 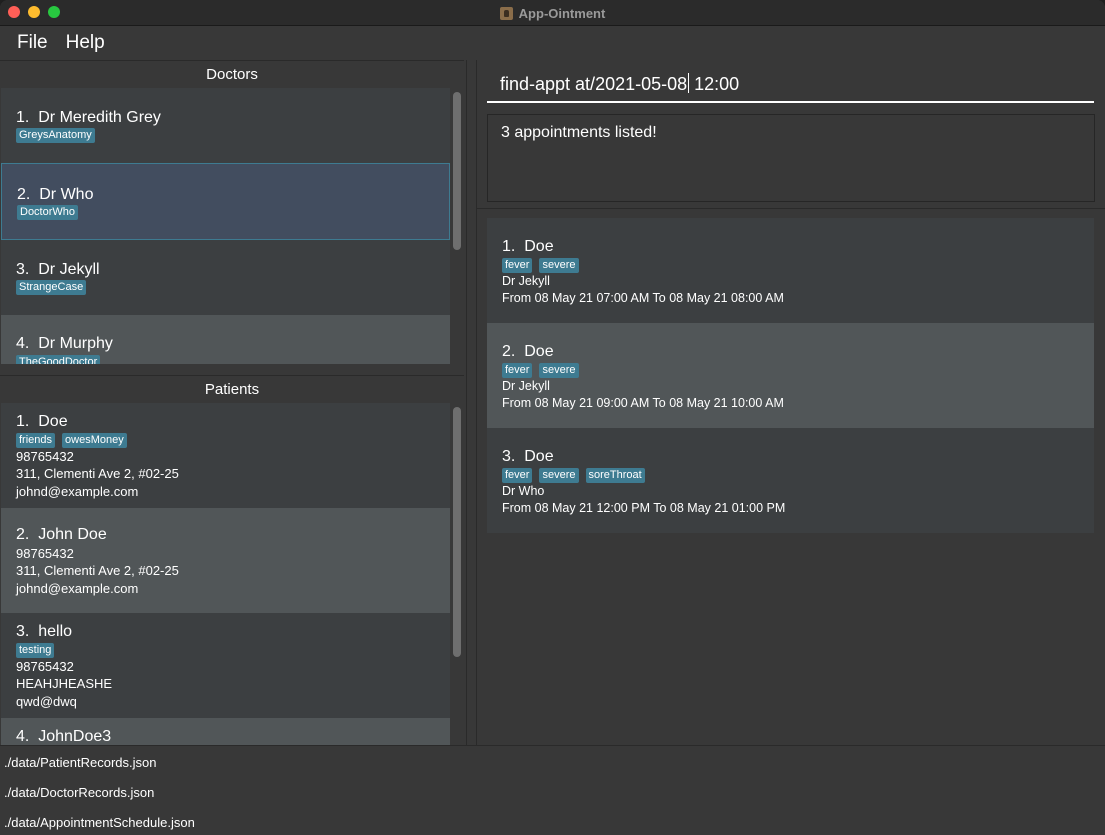 What do you see at coordinates (79, 792) in the screenshot?
I see `doctor-file-path: ./data/DoctorRecords.json` at bounding box center [79, 792].